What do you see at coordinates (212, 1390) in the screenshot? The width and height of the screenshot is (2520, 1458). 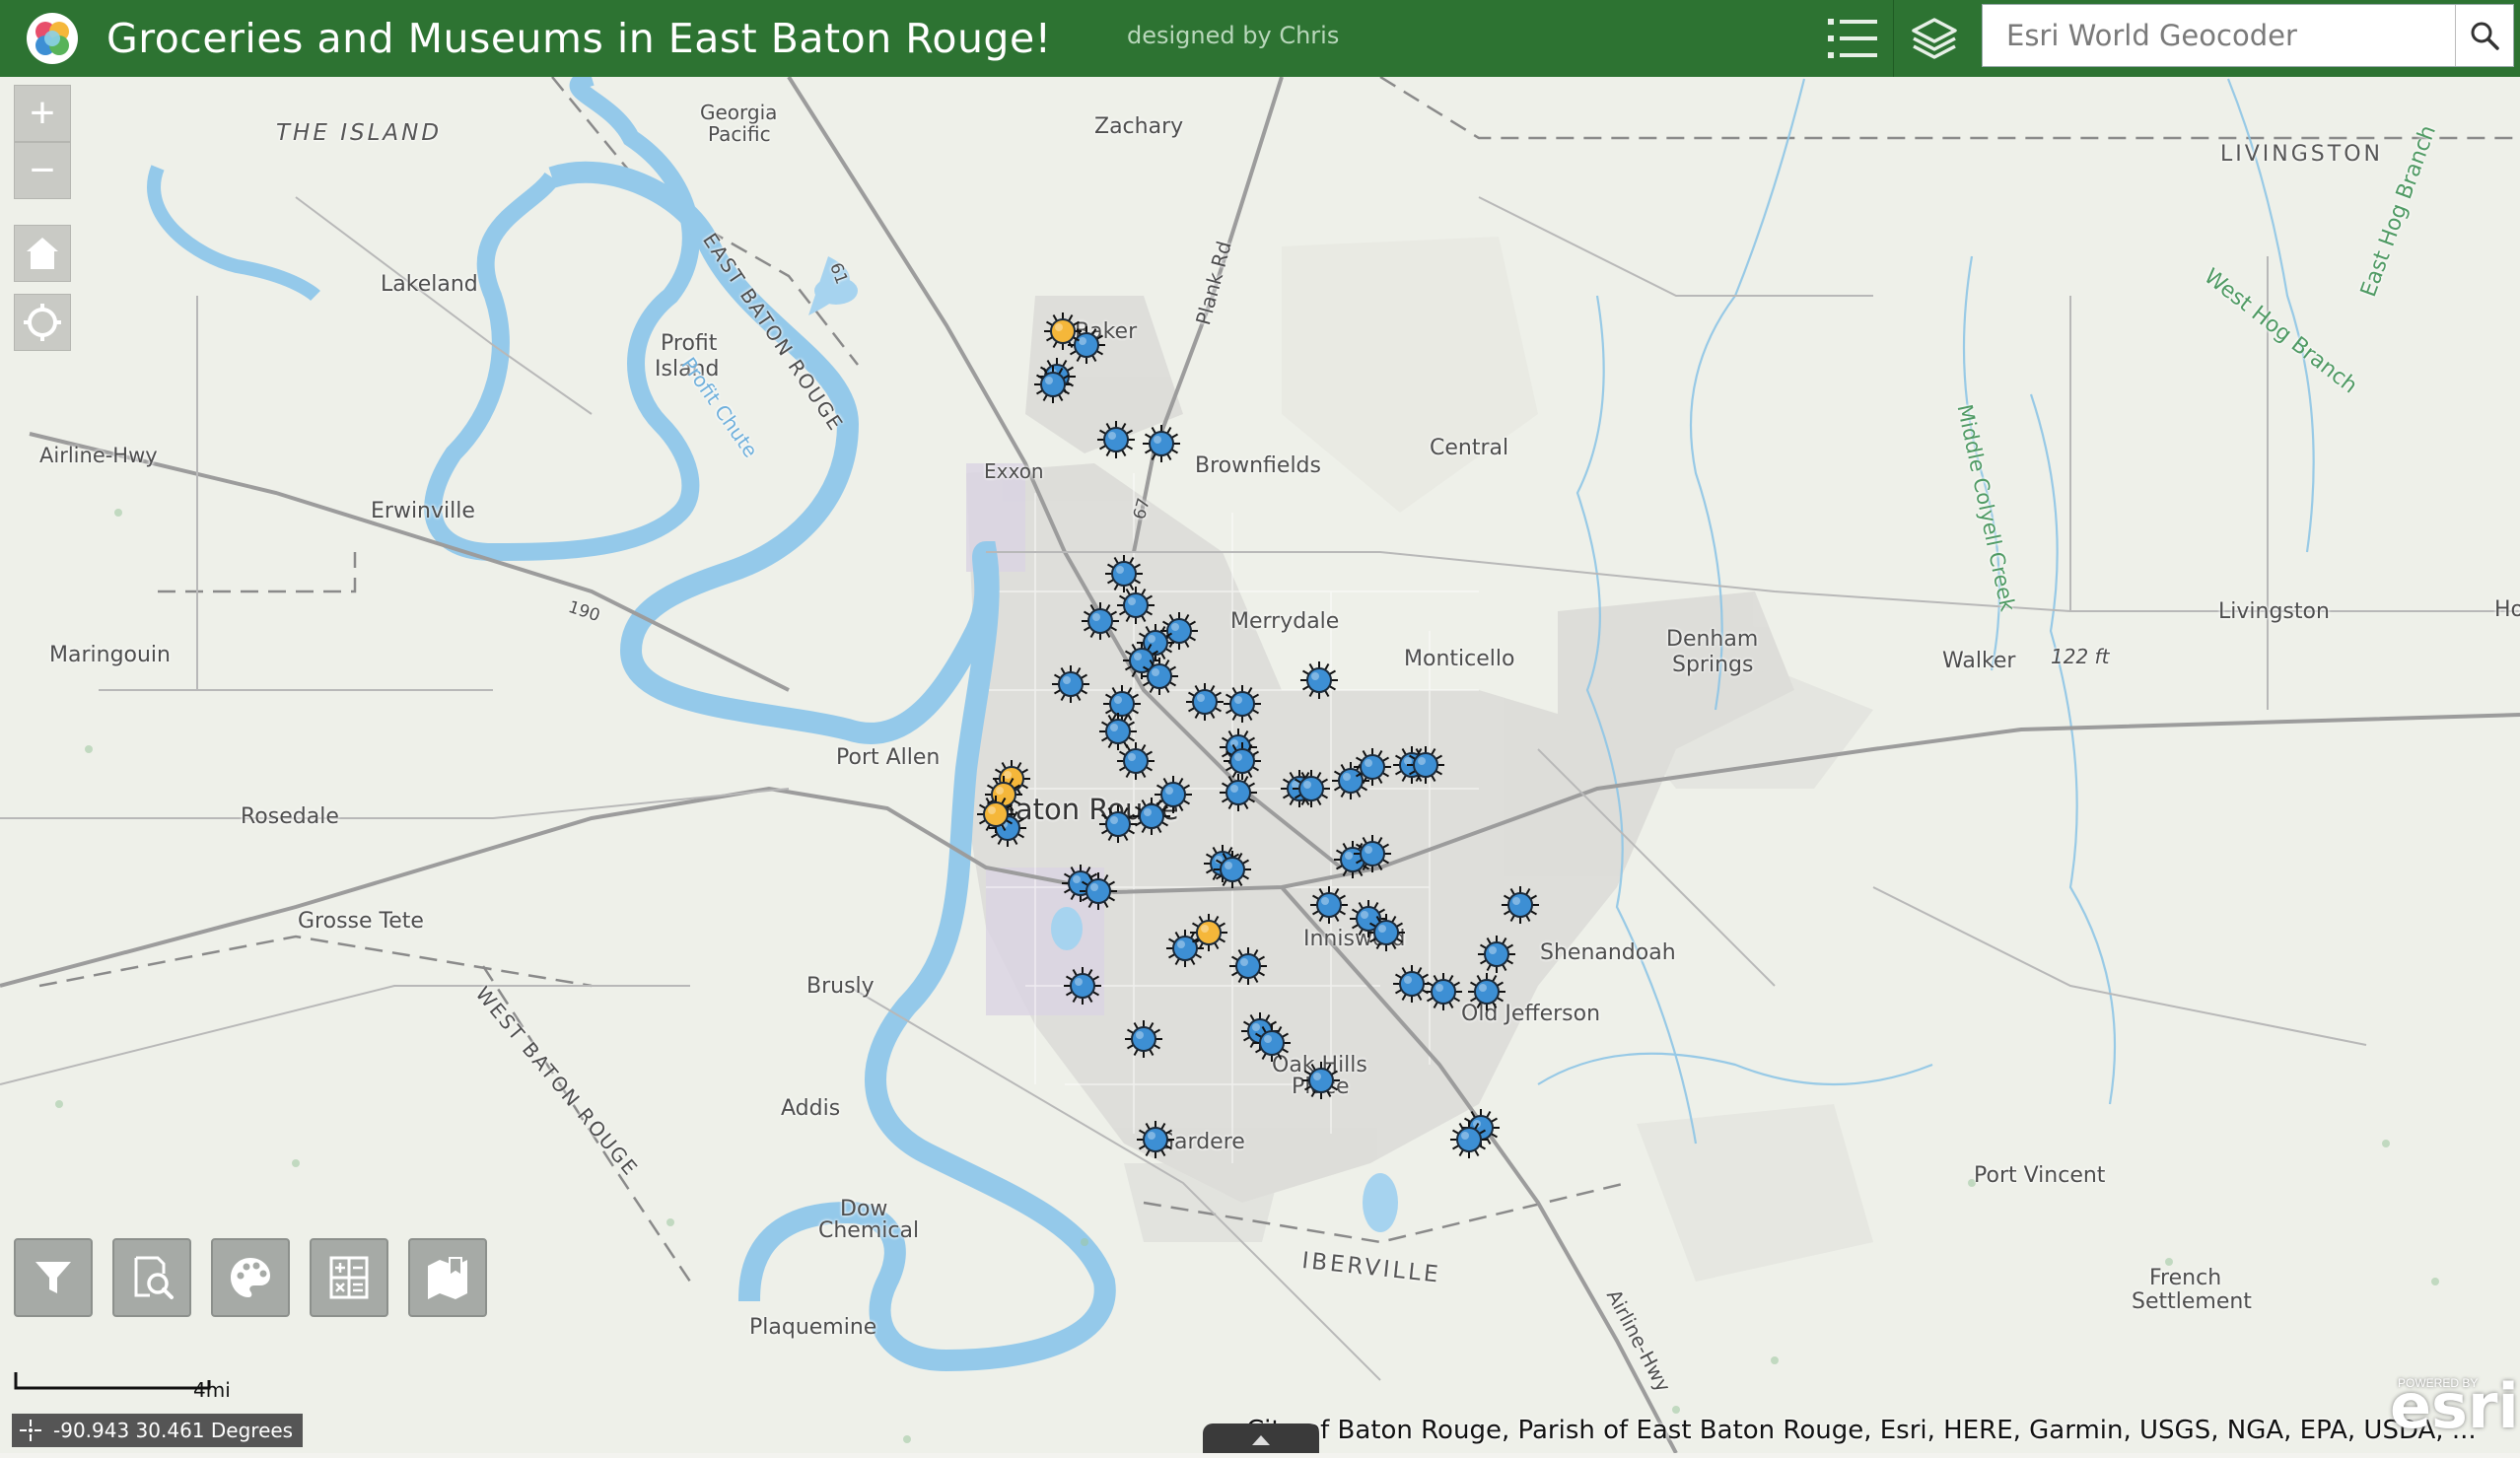 I see `scale-label: 4mi` at bounding box center [212, 1390].